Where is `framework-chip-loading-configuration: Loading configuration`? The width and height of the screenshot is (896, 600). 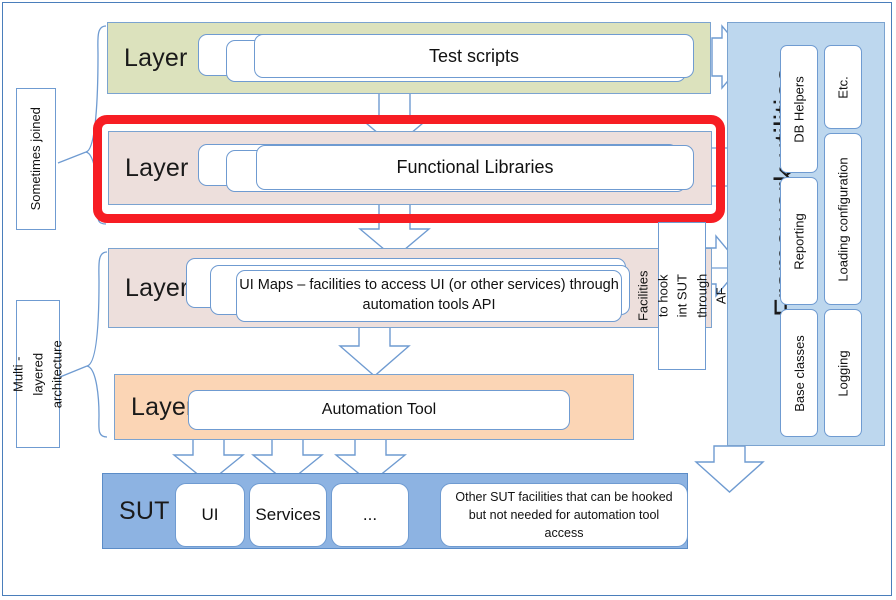
framework-chip-loading-configuration: Loading configuration is located at coordinates (843, 219).